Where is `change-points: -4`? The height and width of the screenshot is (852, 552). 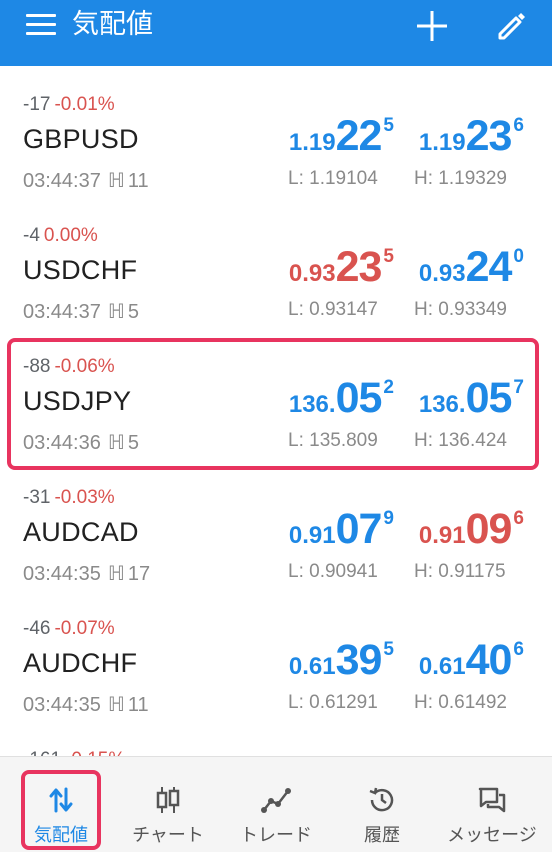 change-points: -4 is located at coordinates (31, 235).